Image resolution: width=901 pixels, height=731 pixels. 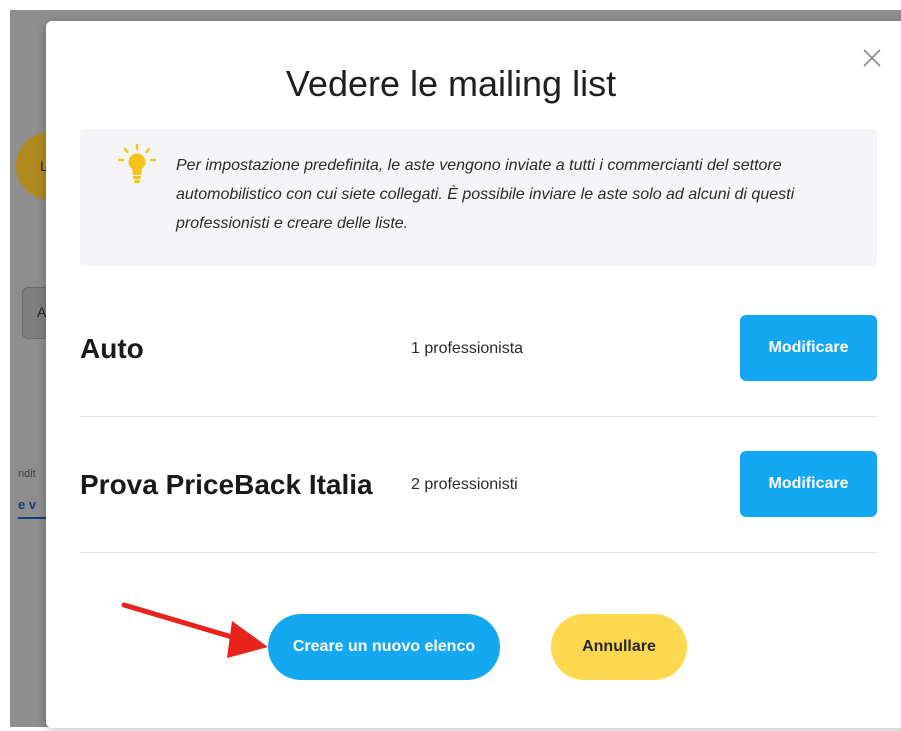 What do you see at coordinates (27, 474) in the screenshot?
I see `background-text: ndit` at bounding box center [27, 474].